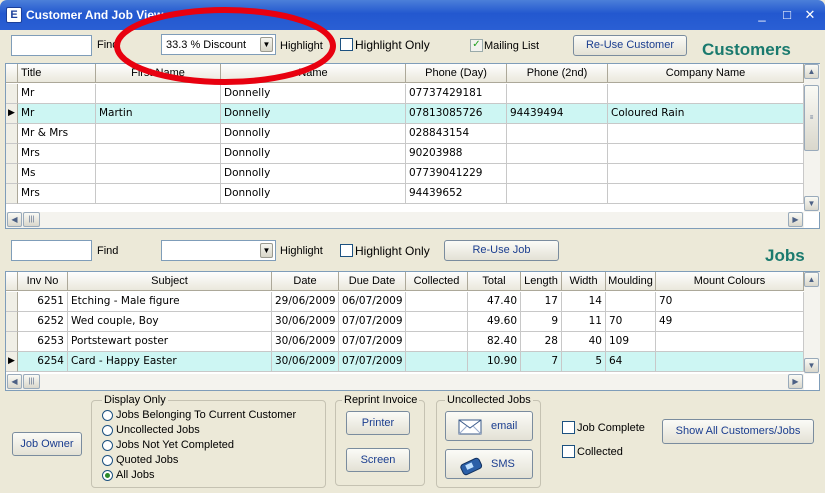  Describe the element at coordinates (584, 322) in the screenshot. I see `job-cell: 11` at that location.